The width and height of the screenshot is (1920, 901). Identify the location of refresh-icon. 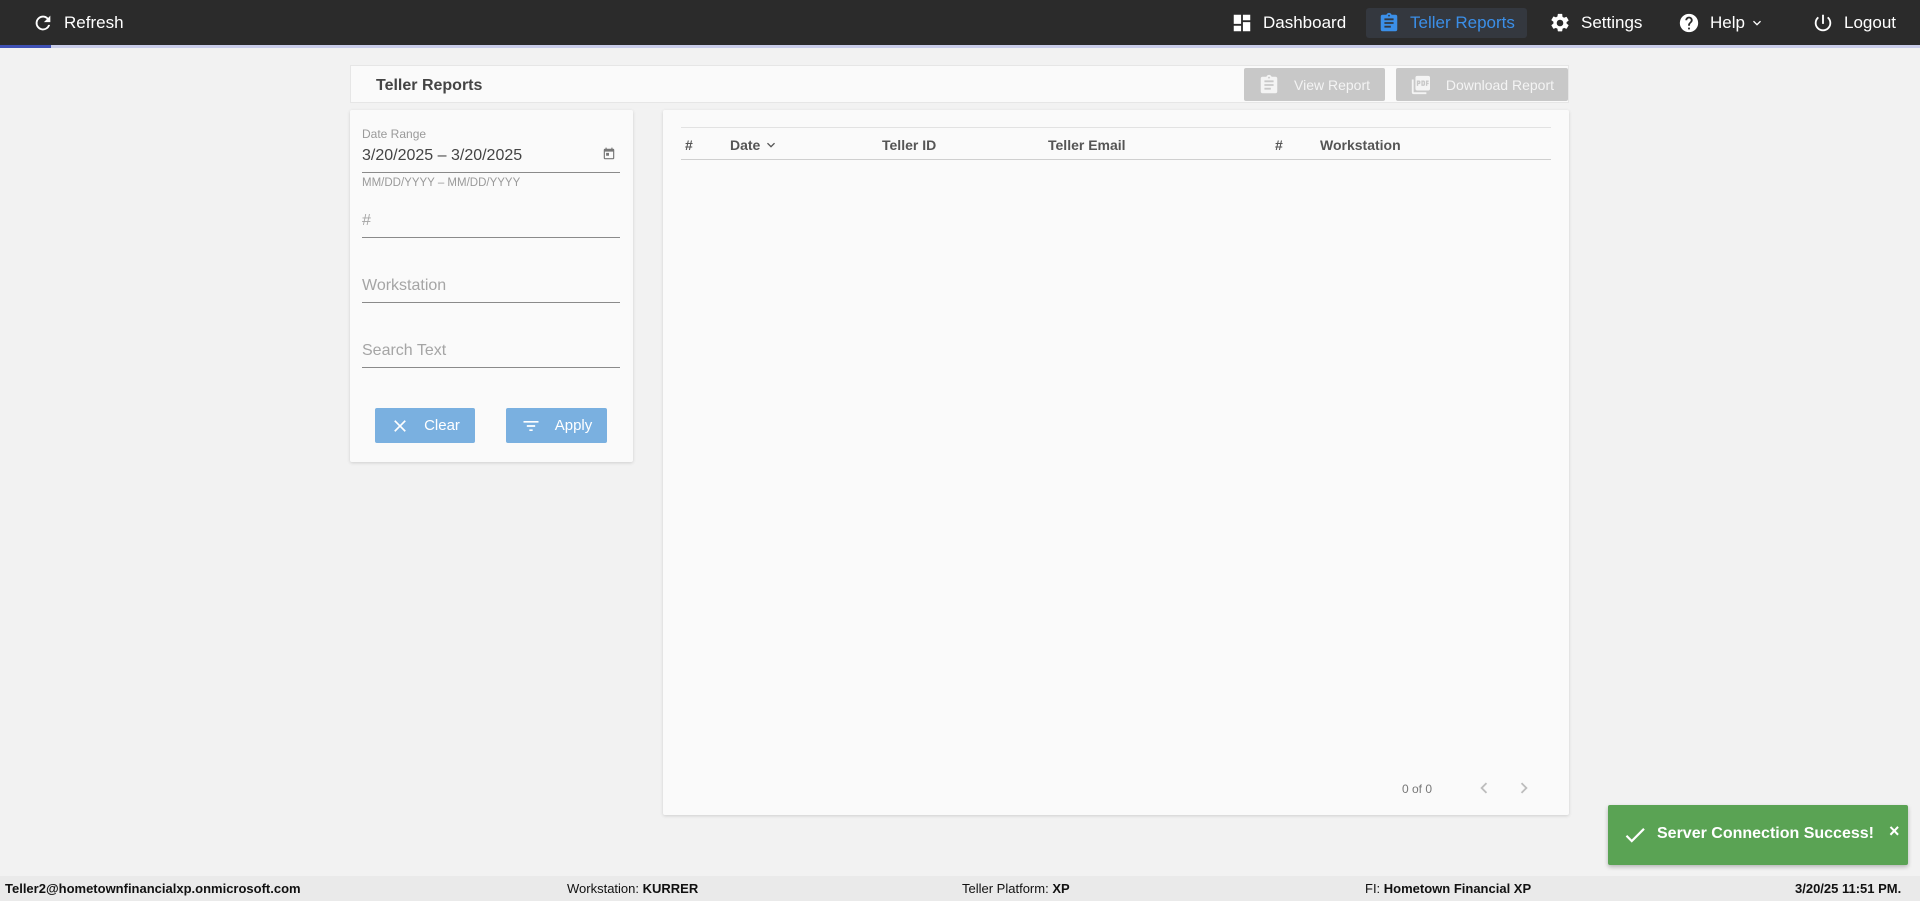
(43, 23).